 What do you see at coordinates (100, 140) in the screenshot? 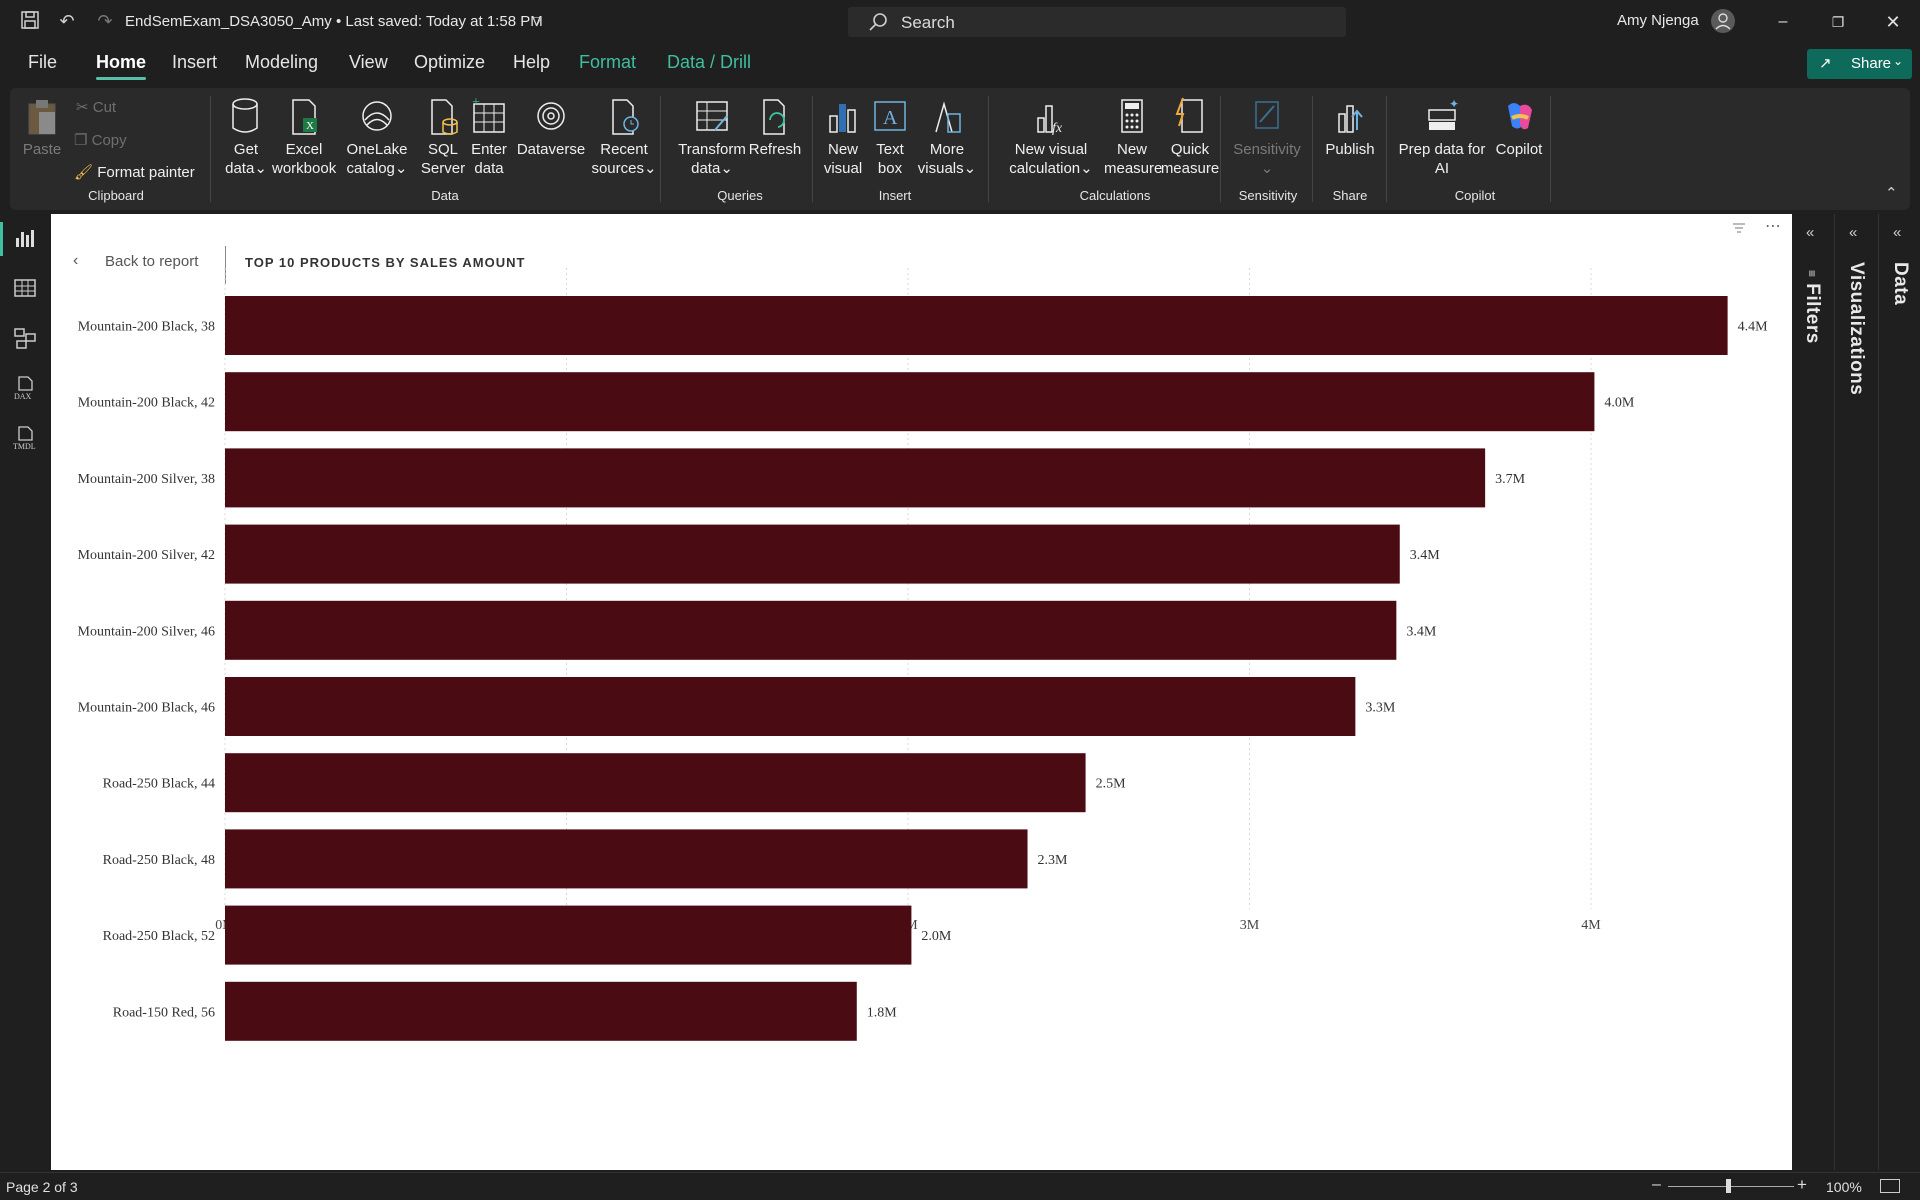
I see `copy-button: ❐ Copy` at bounding box center [100, 140].